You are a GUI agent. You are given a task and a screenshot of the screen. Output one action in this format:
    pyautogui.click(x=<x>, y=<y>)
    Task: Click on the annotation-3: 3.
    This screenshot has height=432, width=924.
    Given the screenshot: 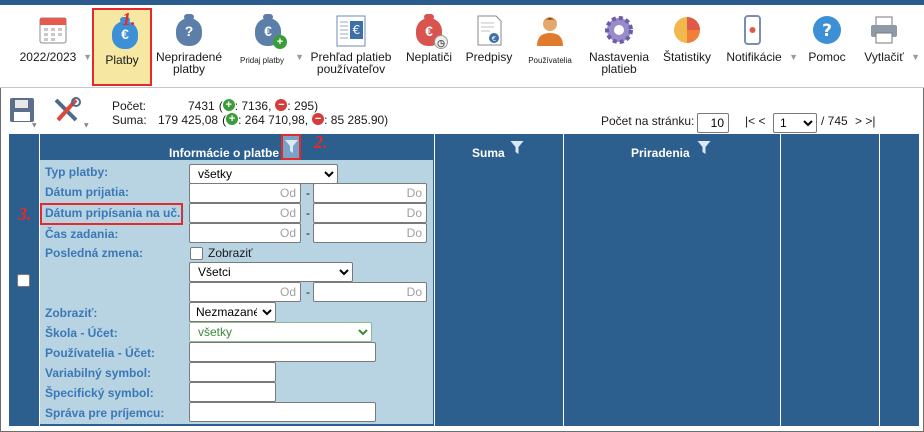 What is the action you would take?
    pyautogui.click(x=25, y=214)
    